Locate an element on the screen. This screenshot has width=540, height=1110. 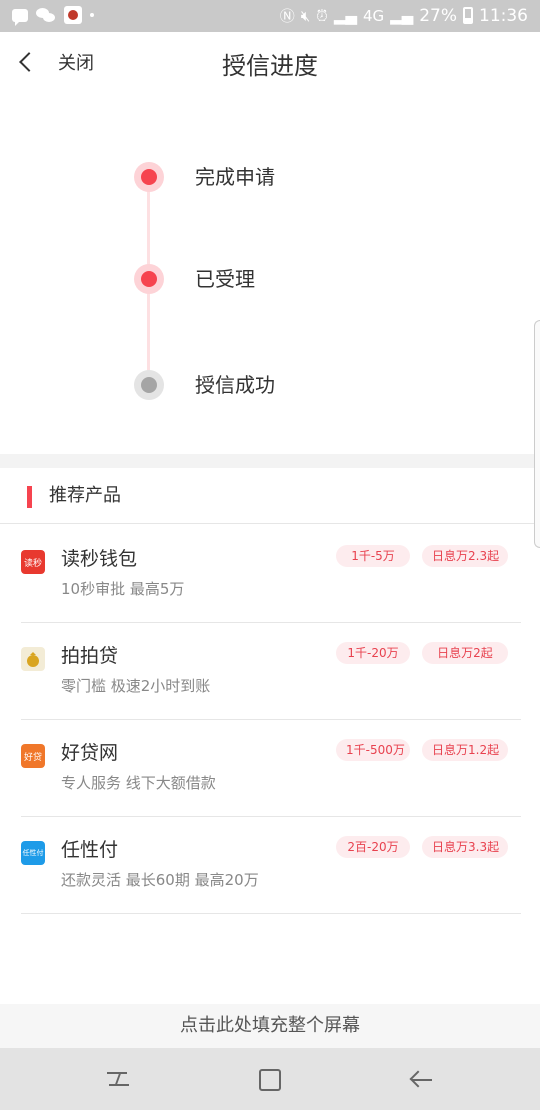
signal-icon: ▂▄ is located at coordinates (345, 15).